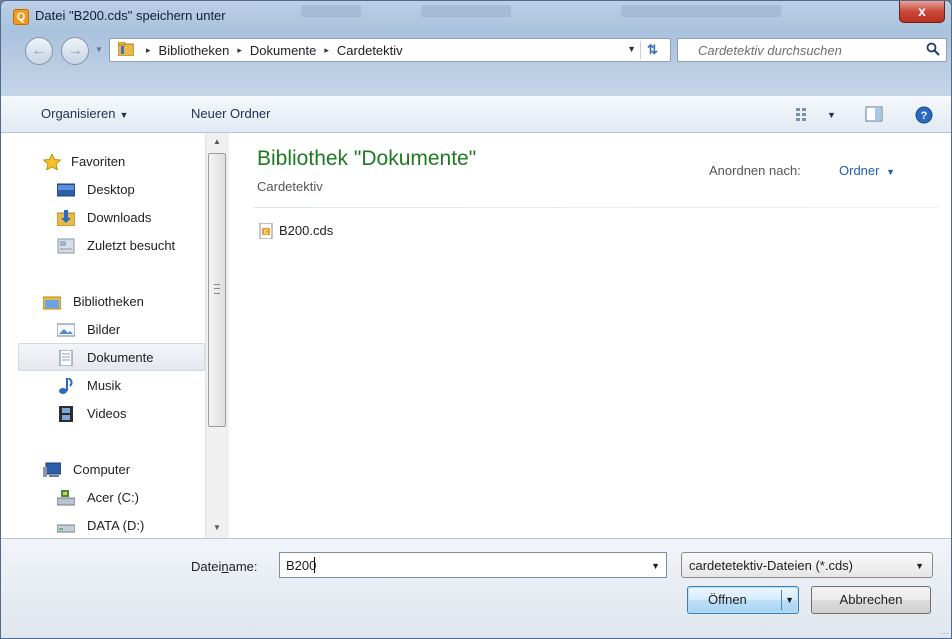  Describe the element at coordinates (727, 599) in the screenshot. I see `open-button-label: Öffnen` at that location.